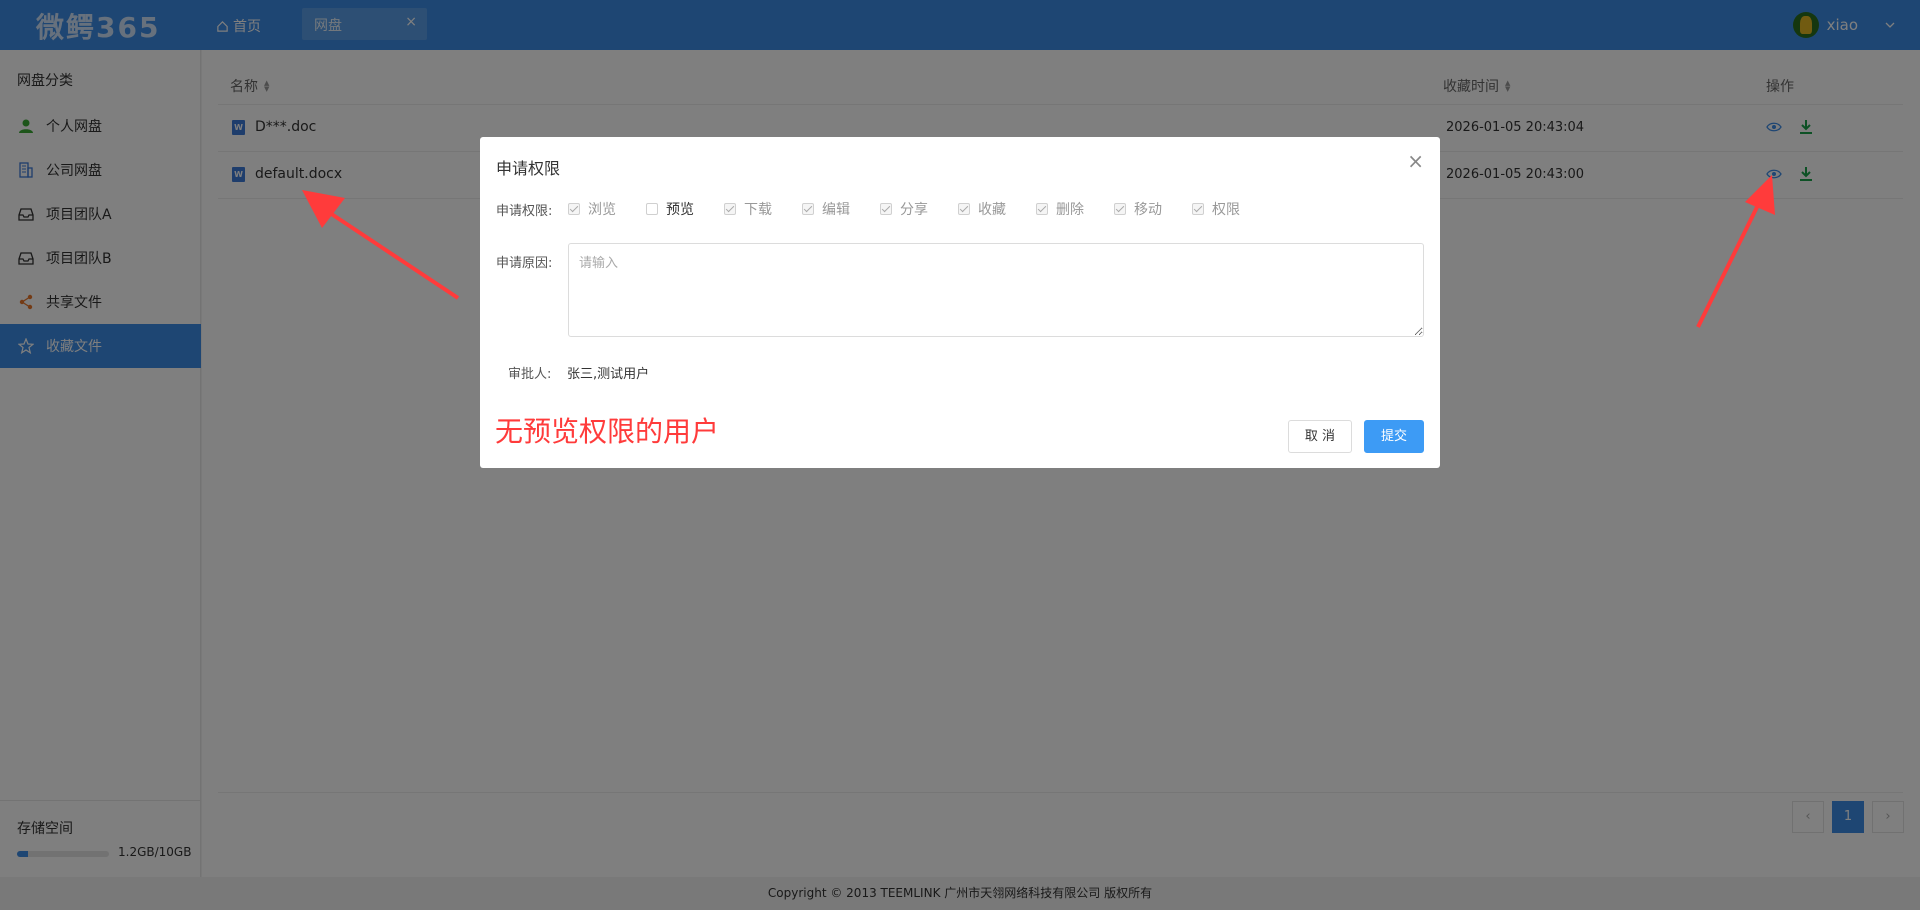 The image size is (1920, 910). What do you see at coordinates (1394, 436) in the screenshot?
I see `submit-button: 提交` at bounding box center [1394, 436].